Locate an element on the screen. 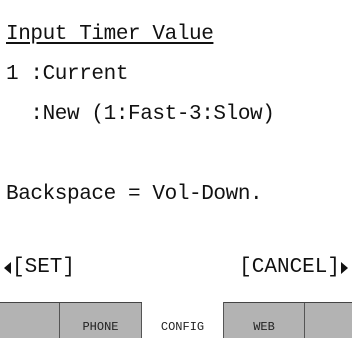  right-arrow-icon is located at coordinates (344, 268).